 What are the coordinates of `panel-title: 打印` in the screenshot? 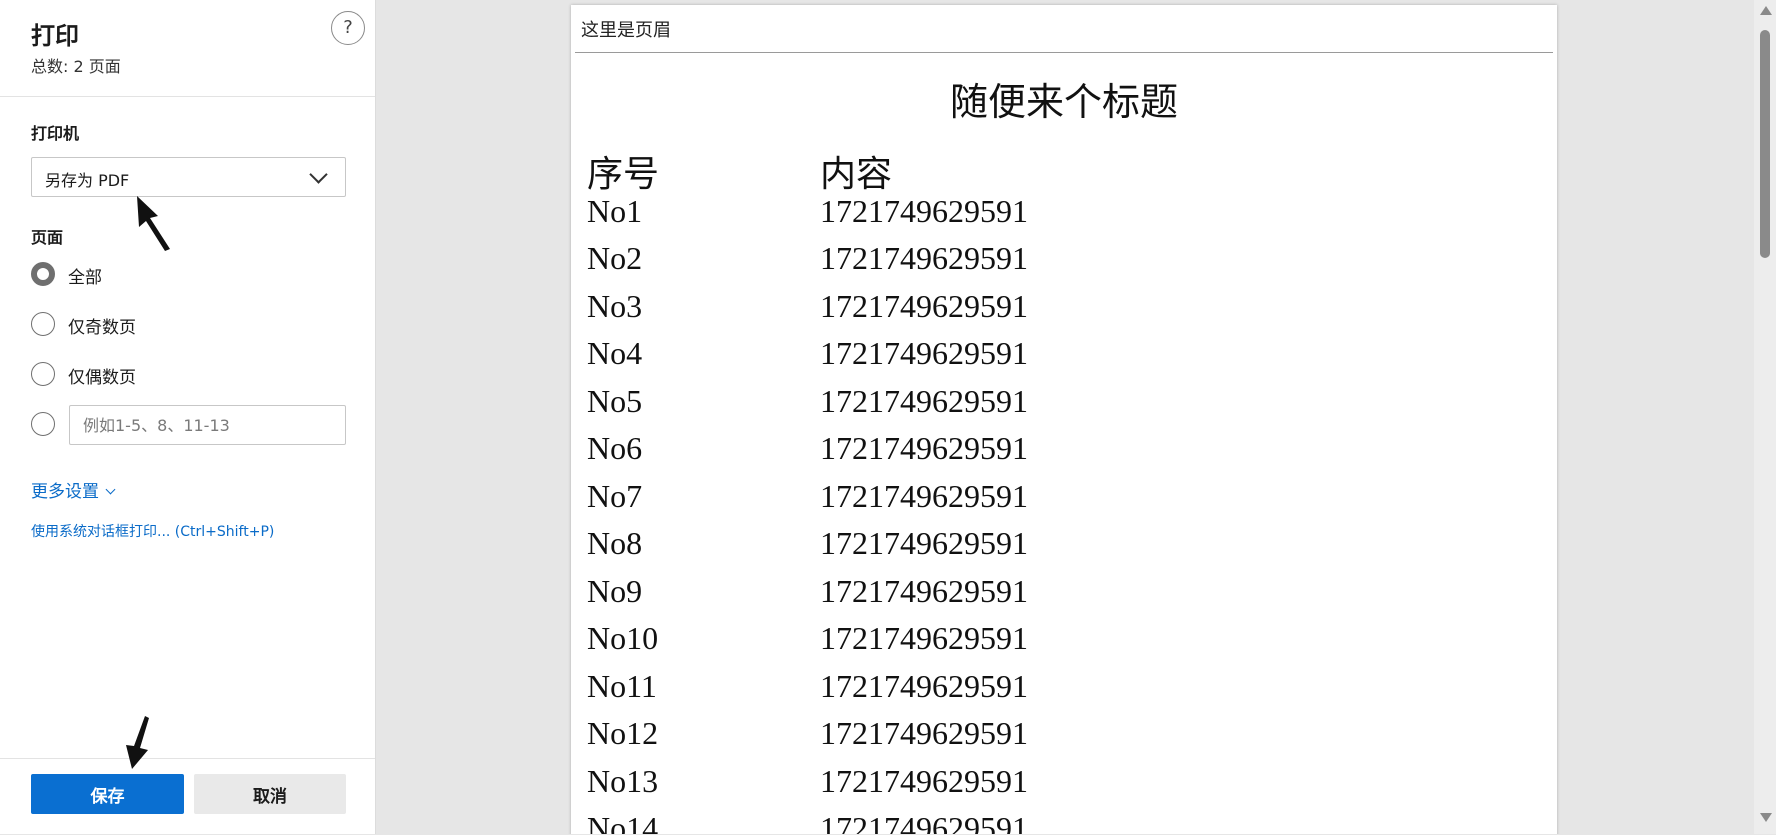 It's located at (55, 36).